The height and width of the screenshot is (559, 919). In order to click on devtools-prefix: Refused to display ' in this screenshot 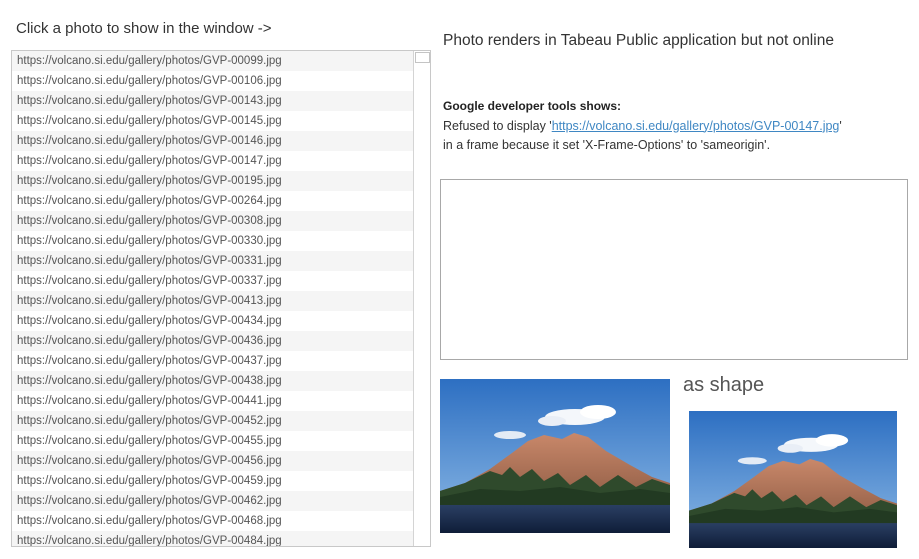, I will do `click(497, 125)`.